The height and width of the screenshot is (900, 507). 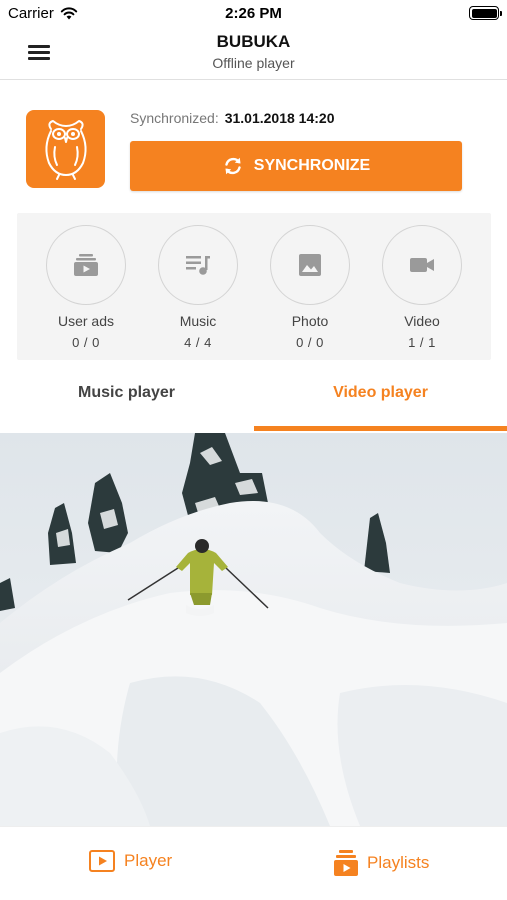 What do you see at coordinates (148, 860) in the screenshot?
I see `player-nav-label: Player` at bounding box center [148, 860].